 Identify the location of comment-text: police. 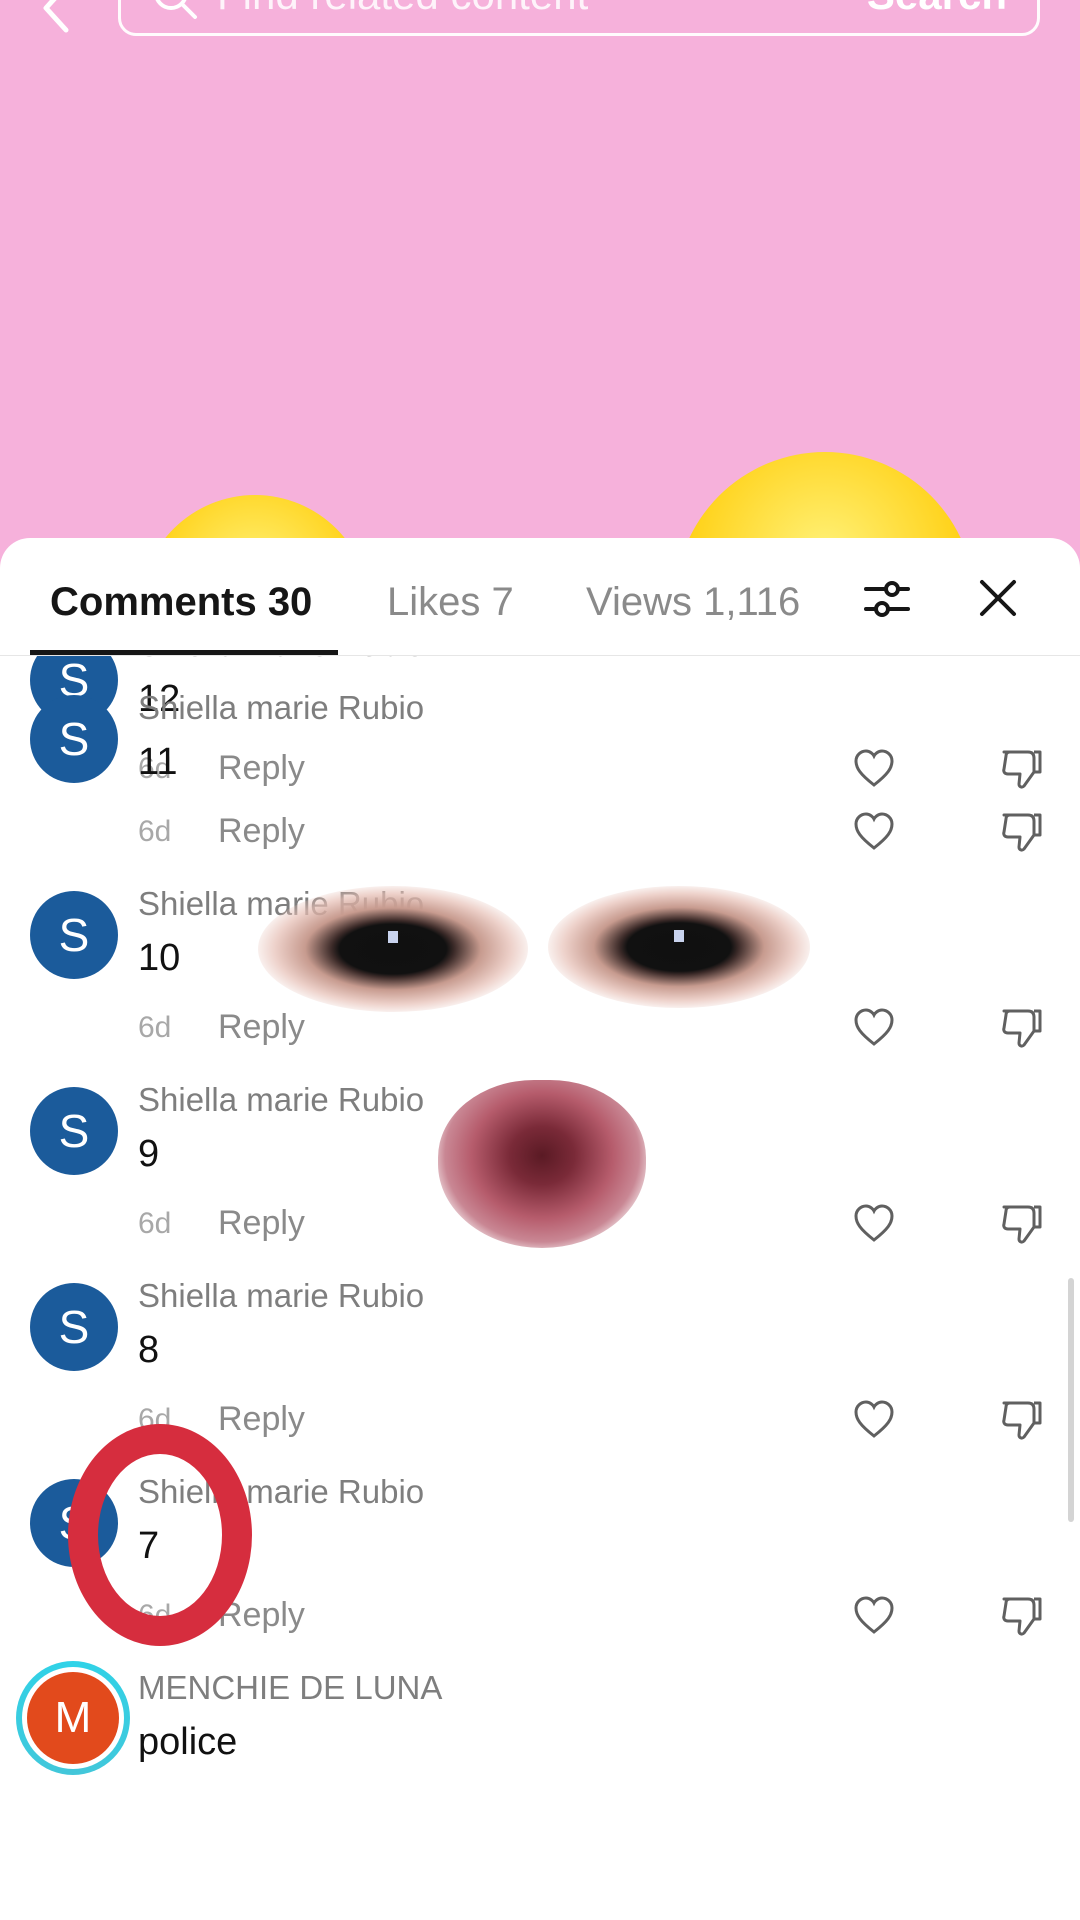
(188, 1742).